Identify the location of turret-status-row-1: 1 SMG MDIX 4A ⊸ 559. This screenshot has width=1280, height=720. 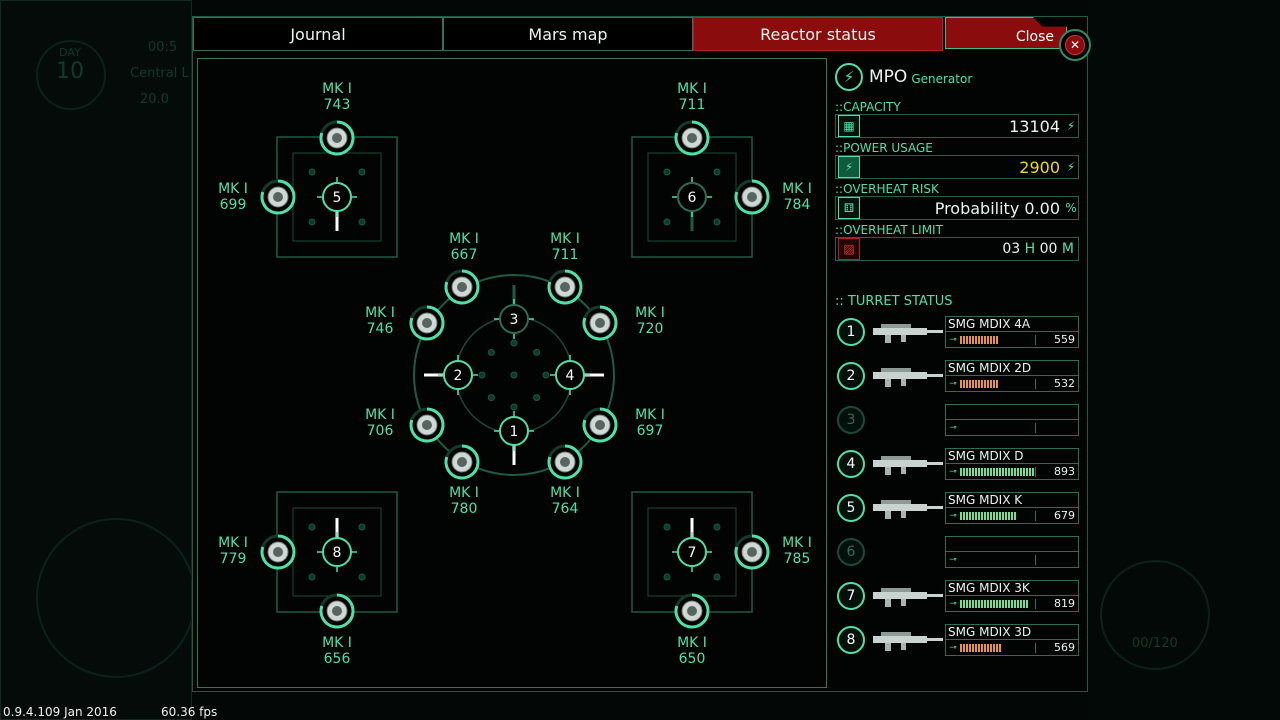
(957, 332).